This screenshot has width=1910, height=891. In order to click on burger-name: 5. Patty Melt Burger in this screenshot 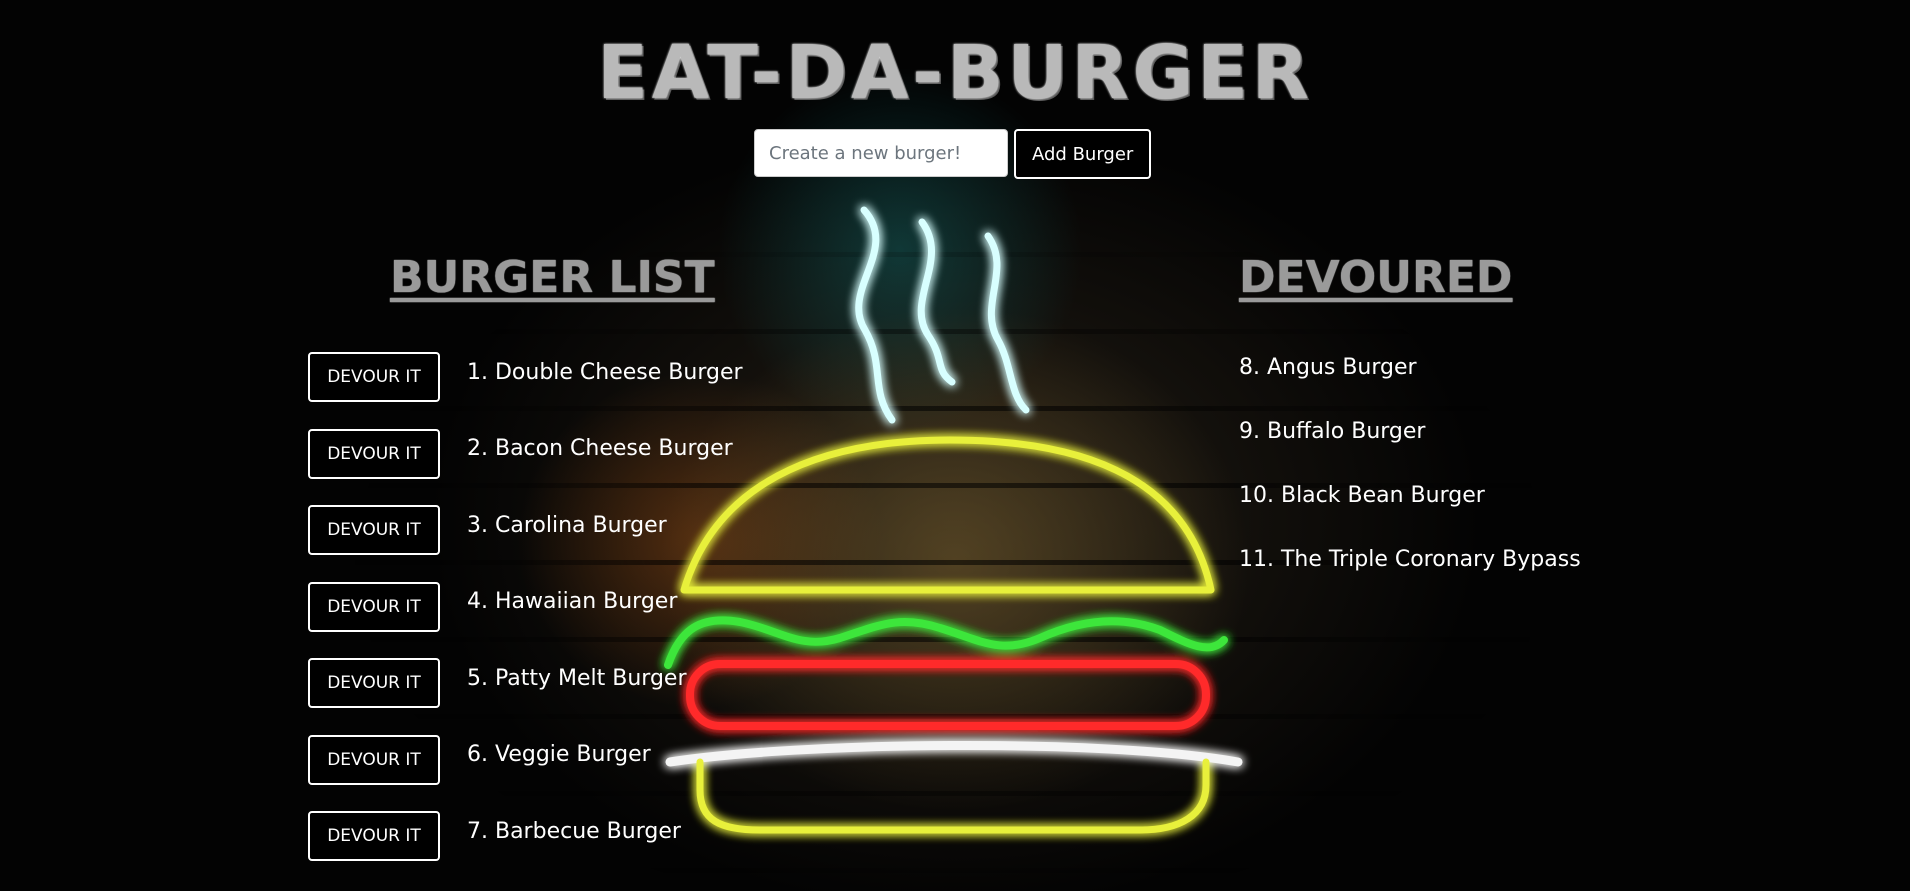, I will do `click(577, 678)`.